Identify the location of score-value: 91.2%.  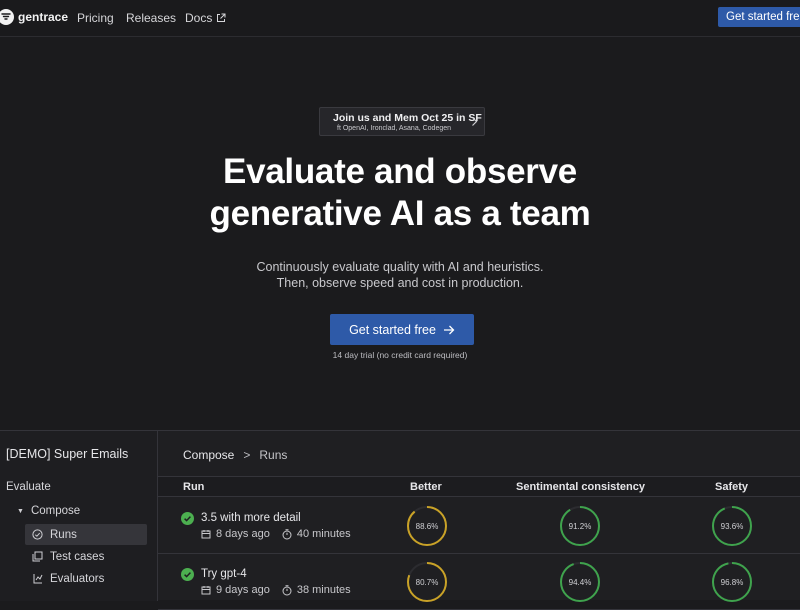
(580, 526).